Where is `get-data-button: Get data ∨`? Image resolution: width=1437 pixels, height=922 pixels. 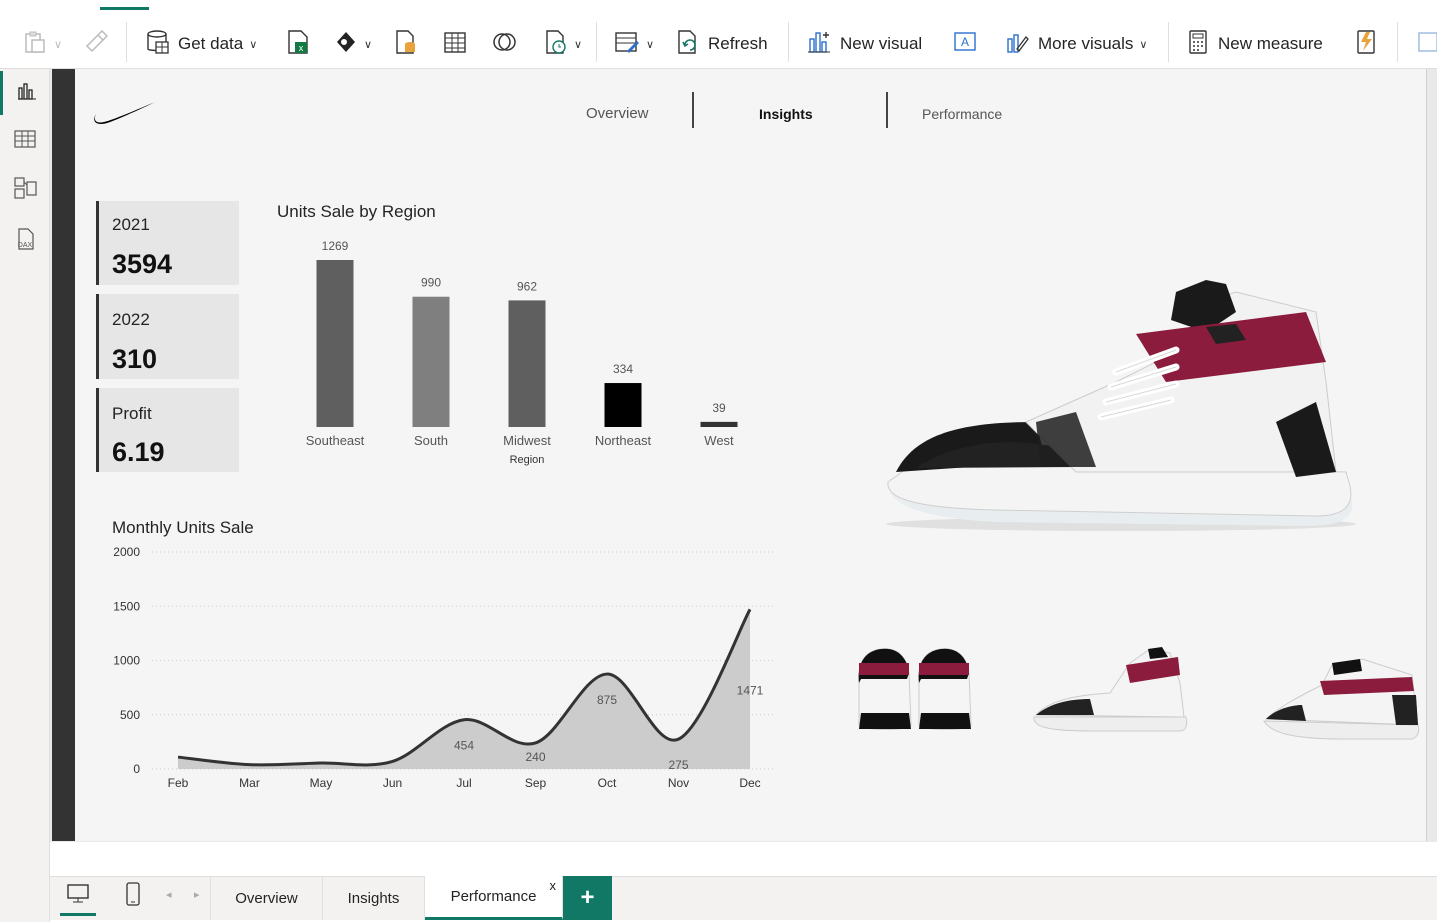
get-data-button: Get data ∨ is located at coordinates (201, 44).